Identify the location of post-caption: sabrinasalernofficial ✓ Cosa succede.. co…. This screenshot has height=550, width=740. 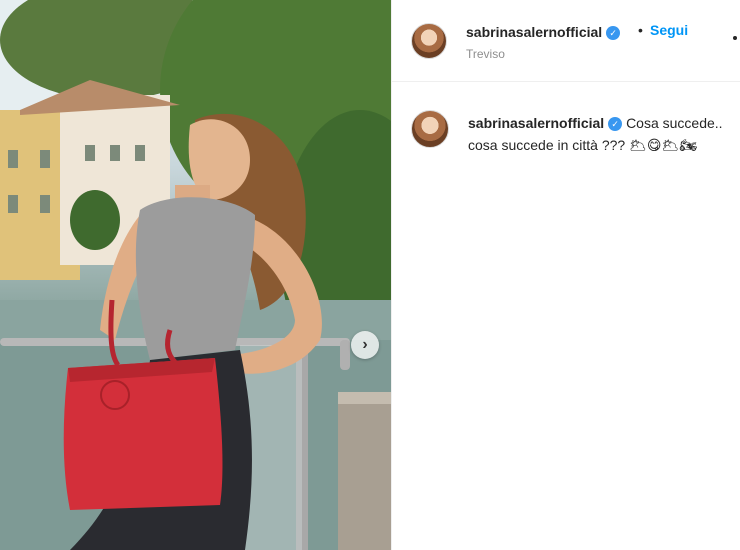
(604, 134).